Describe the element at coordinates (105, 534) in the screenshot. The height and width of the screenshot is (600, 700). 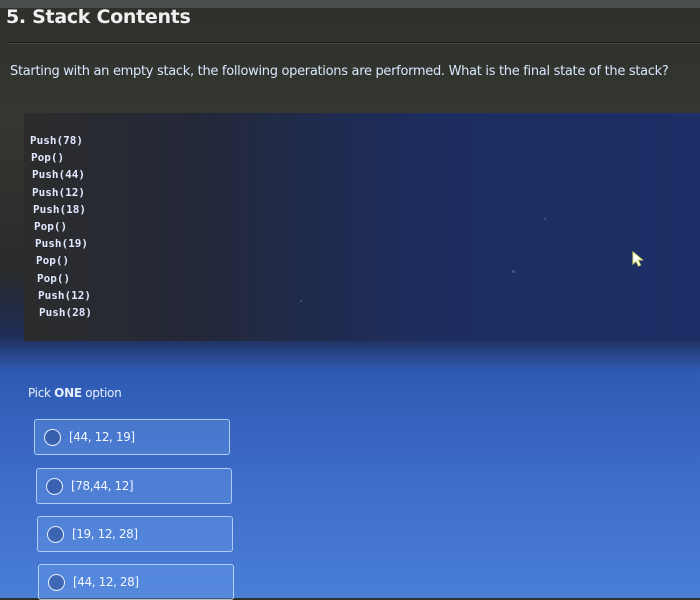
I see `option-label: [19, 12, 28]` at that location.